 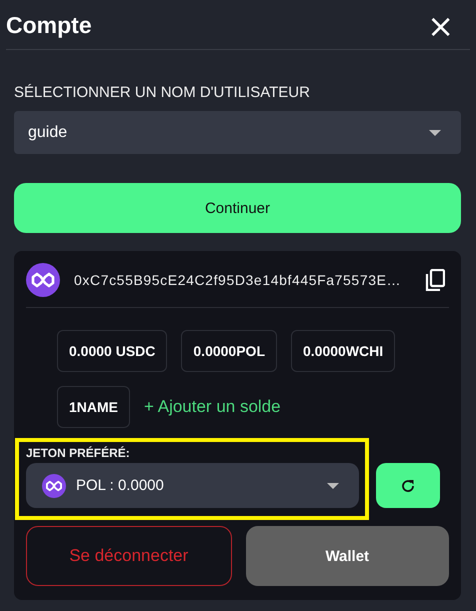 I want to click on refresh-icon, so click(x=408, y=485).